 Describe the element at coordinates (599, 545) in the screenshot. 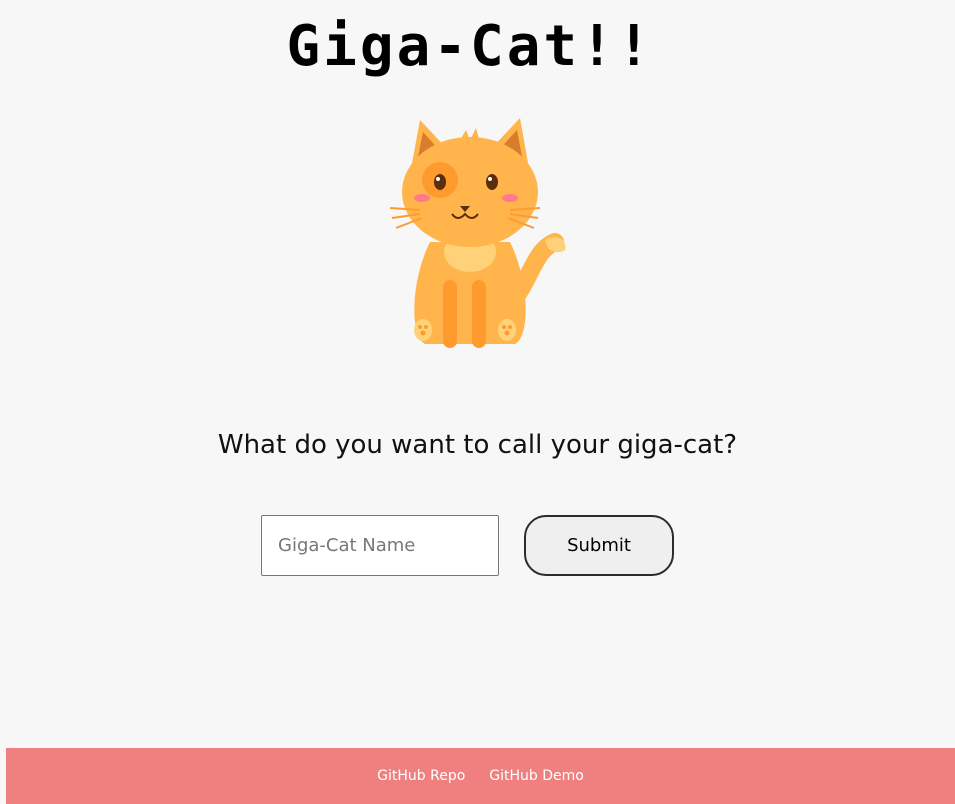

I see `submit-button: Submit` at that location.